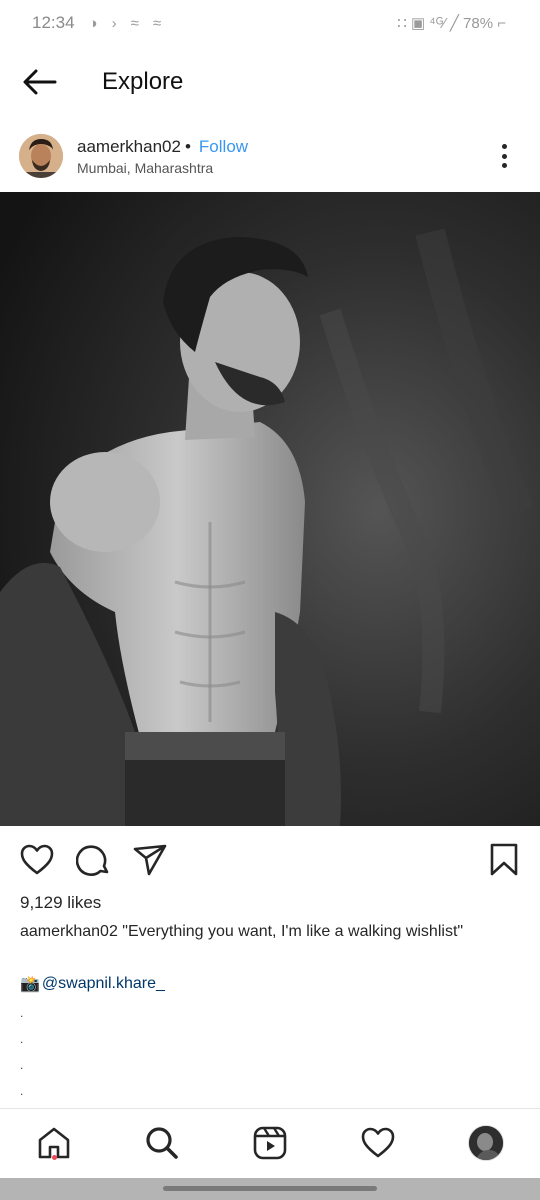  I want to click on post-header: aamerkhan02 • Follow Mumbai, Maharashtra, so click(270, 156).